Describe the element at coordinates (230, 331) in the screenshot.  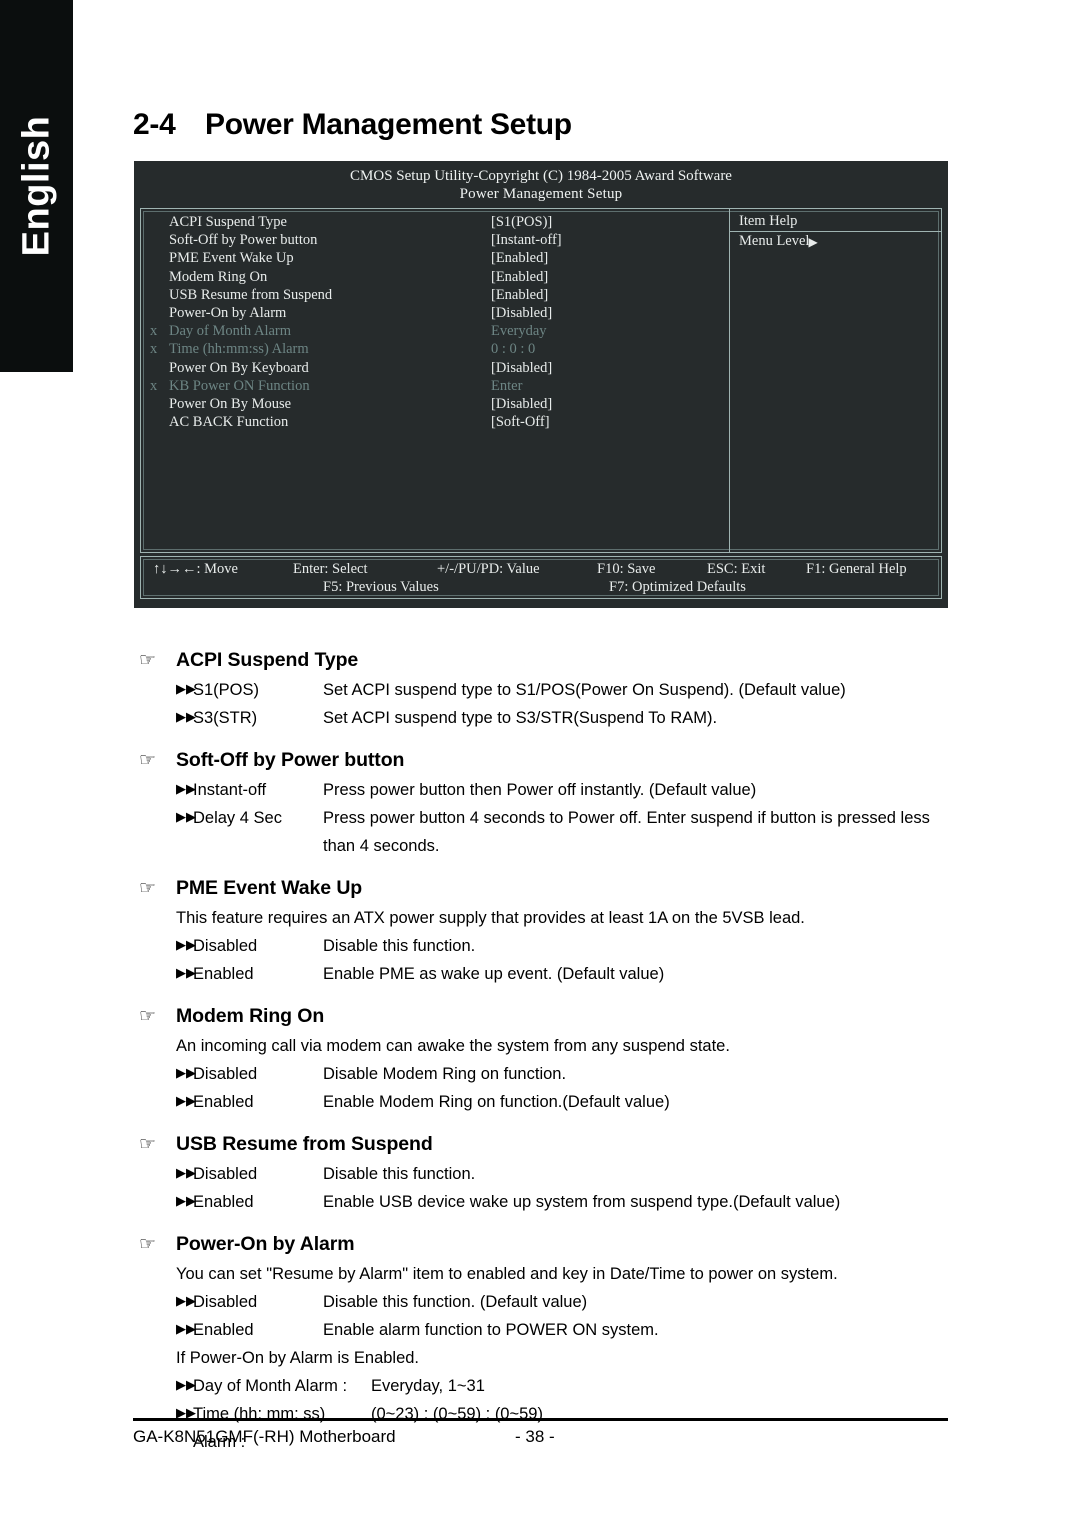
I see `bios-item-label: Day of Month Alarm` at that location.